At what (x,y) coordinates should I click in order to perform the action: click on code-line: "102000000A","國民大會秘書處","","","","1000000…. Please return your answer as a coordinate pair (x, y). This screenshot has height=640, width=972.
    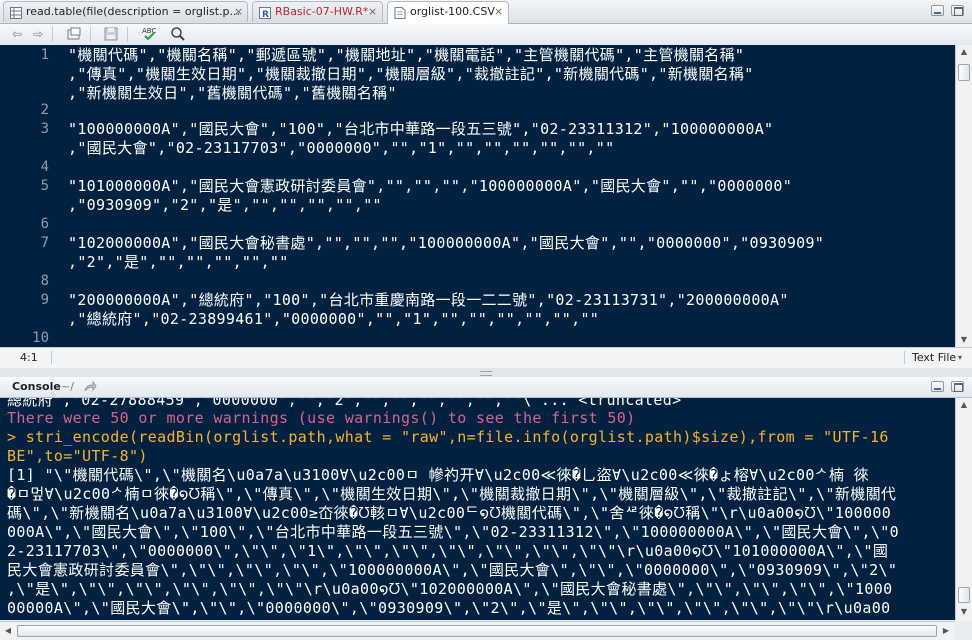
    Looking at the image, I should click on (446, 243).